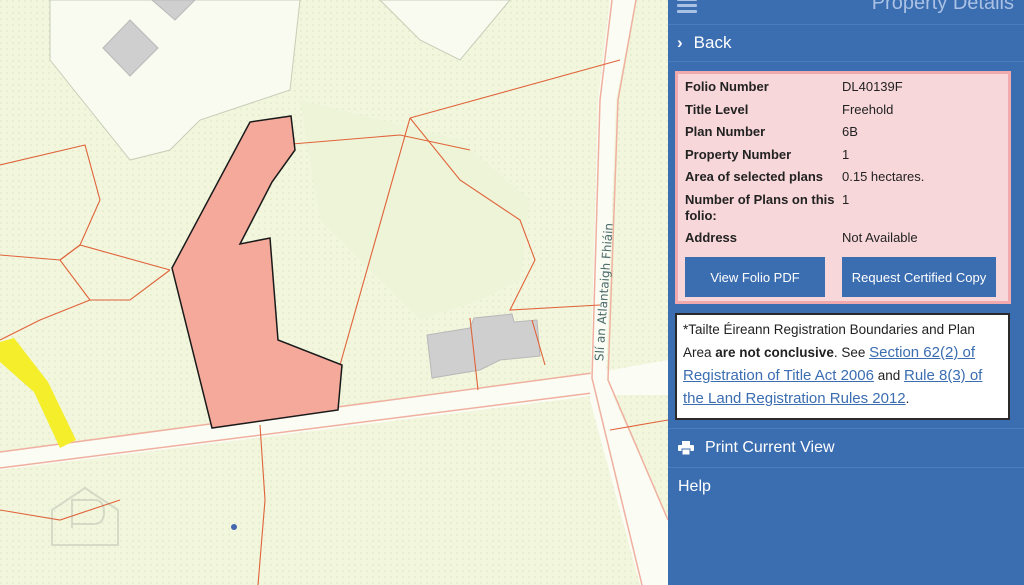  Describe the element at coordinates (840, 277) in the screenshot. I see `folio-actions: View Folio PDF Request Certified Copy` at that location.